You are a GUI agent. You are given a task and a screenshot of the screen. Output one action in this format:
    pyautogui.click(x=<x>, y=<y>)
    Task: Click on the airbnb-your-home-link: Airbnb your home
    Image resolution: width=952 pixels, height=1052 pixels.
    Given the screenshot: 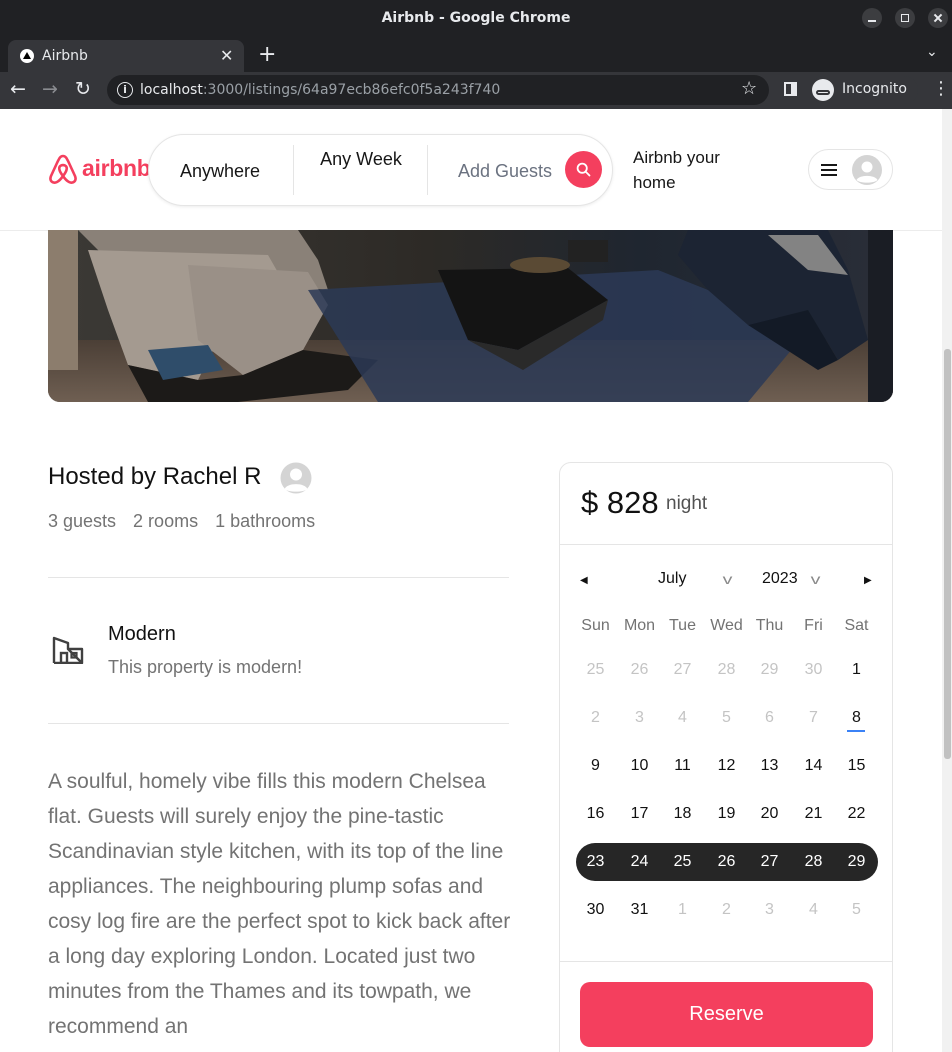 What is the action you would take?
    pyautogui.click(x=688, y=170)
    